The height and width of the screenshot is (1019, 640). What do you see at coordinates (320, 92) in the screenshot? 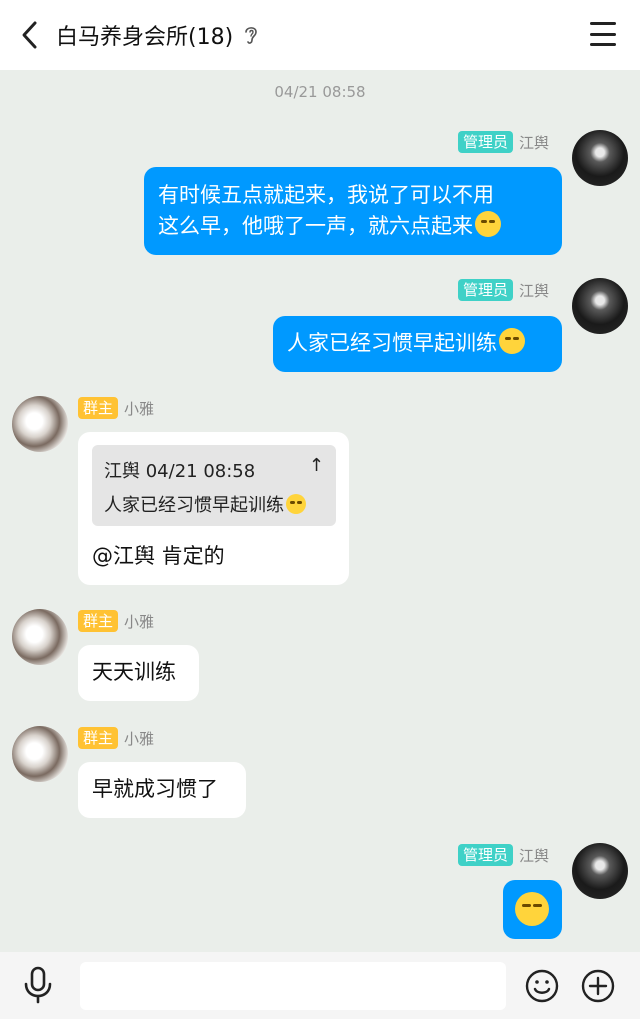
I see `message-timestamp: 04/21 08:58` at bounding box center [320, 92].